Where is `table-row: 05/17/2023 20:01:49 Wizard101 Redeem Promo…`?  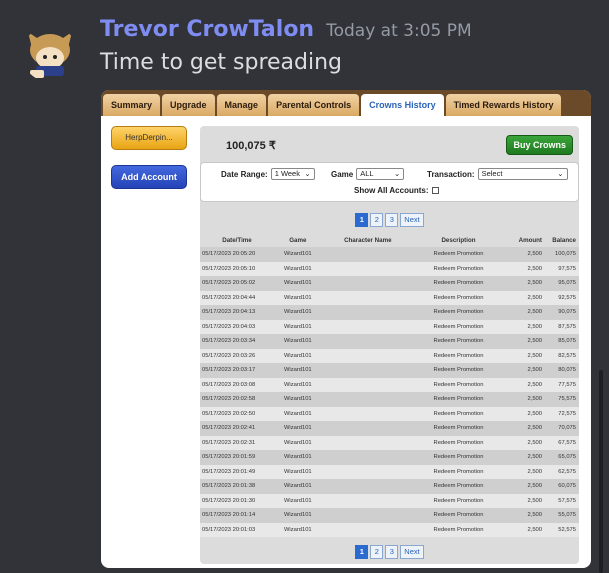
table-row: 05/17/2023 20:01:49 Wizard101 Redeem Promo… is located at coordinates (389, 471).